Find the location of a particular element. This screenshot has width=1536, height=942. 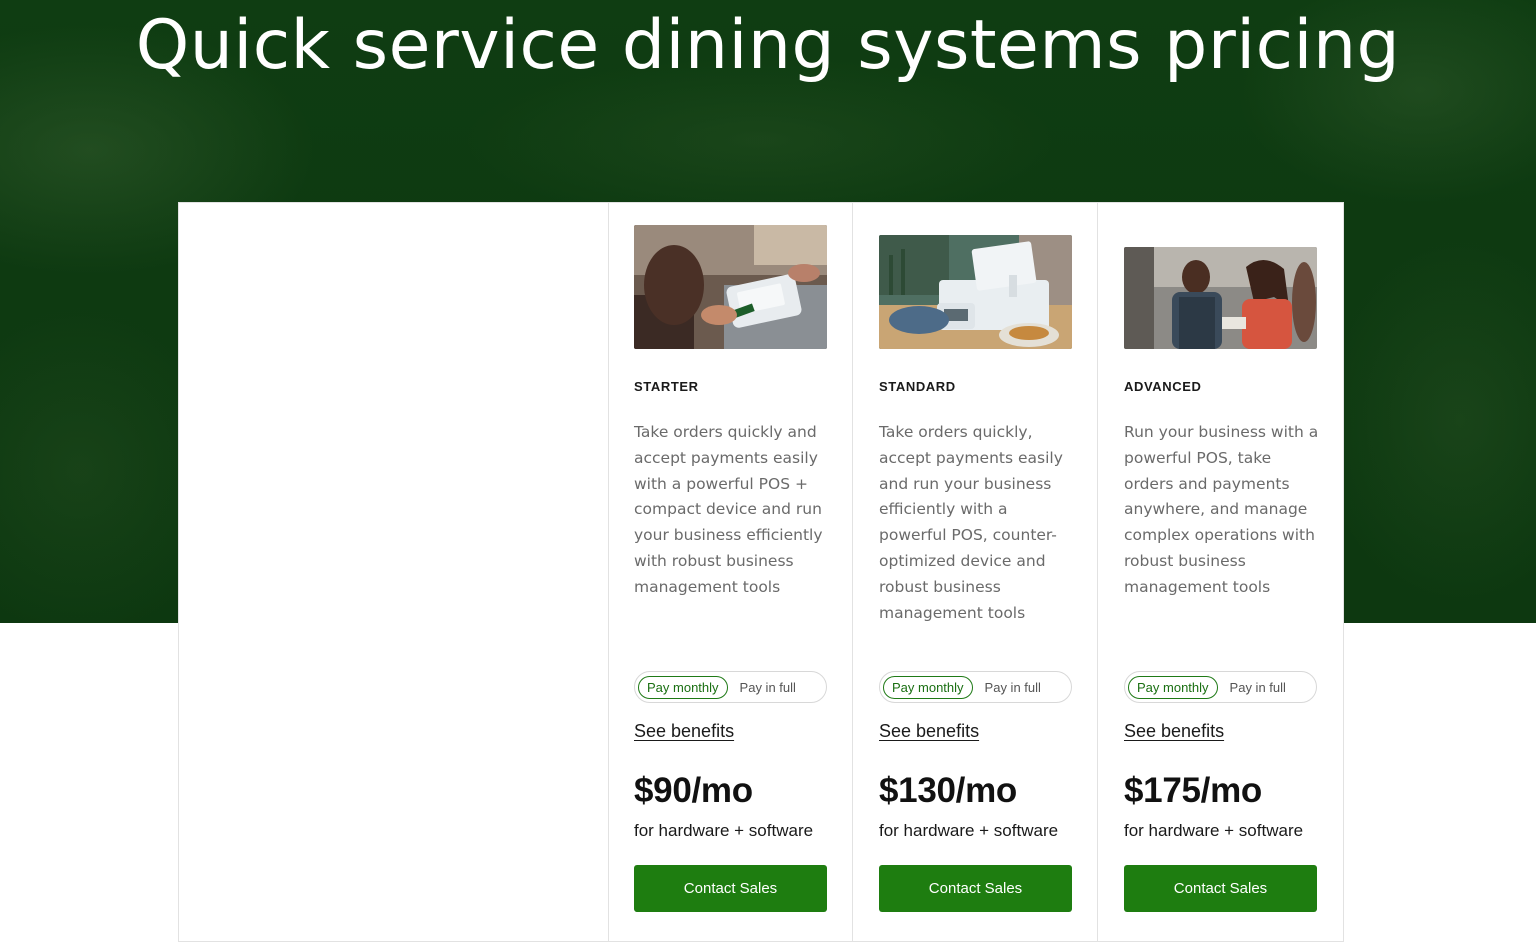

standard-plan-image is located at coordinates (975, 292).